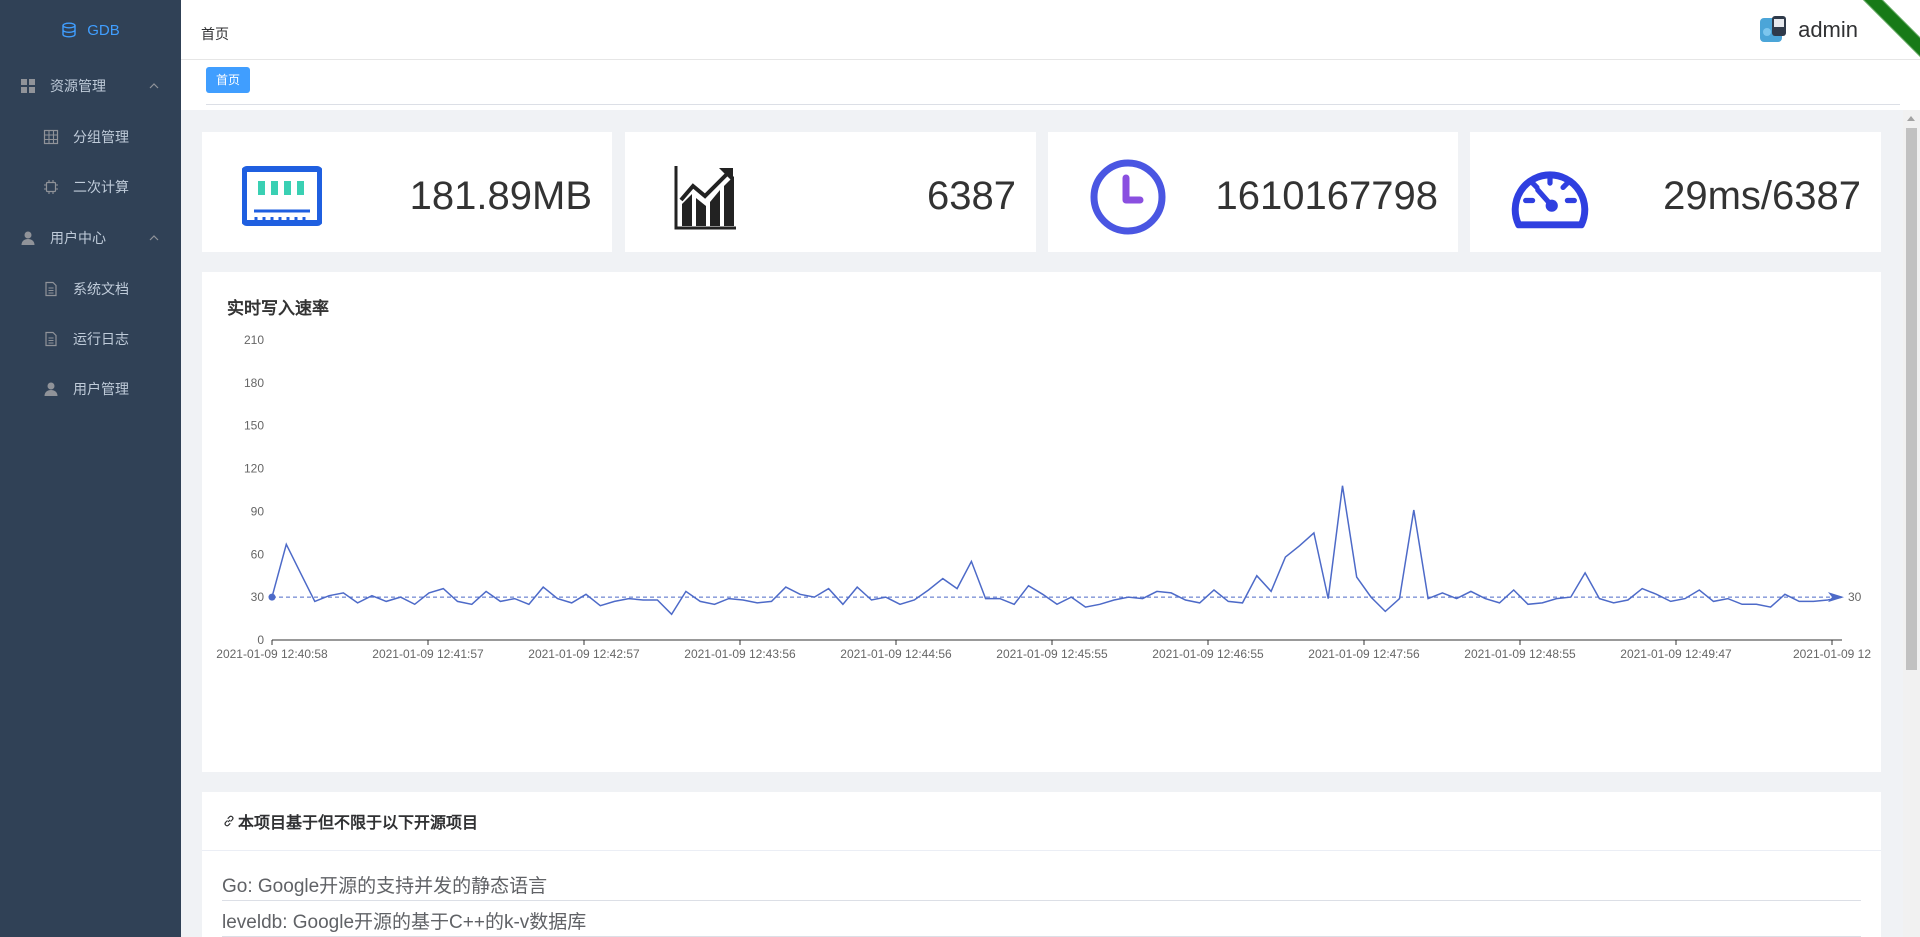 The height and width of the screenshot is (937, 1920). Describe the element at coordinates (1520, 654) in the screenshot. I see `x-tick-label: 2021-01-09 12:48:55` at that location.